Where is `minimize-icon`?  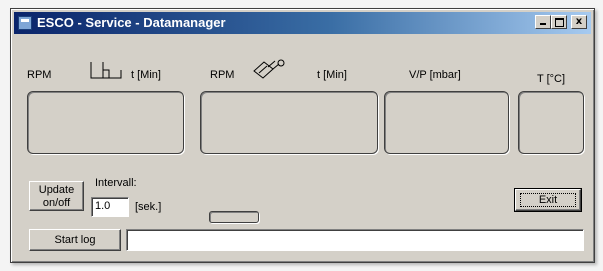 minimize-icon is located at coordinates (543, 22).